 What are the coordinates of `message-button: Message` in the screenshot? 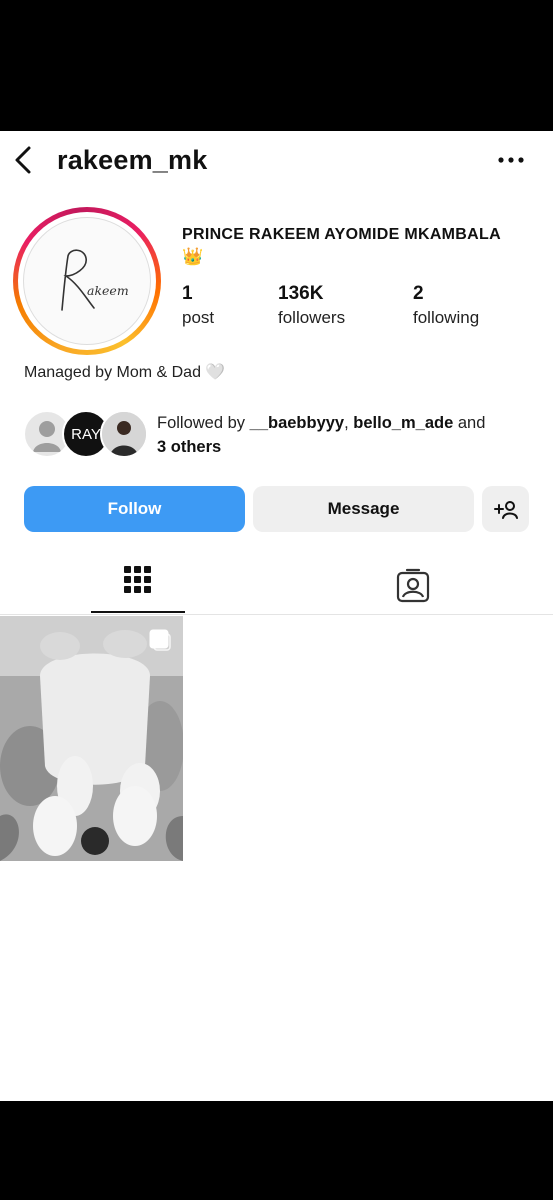 It's located at (363, 509).